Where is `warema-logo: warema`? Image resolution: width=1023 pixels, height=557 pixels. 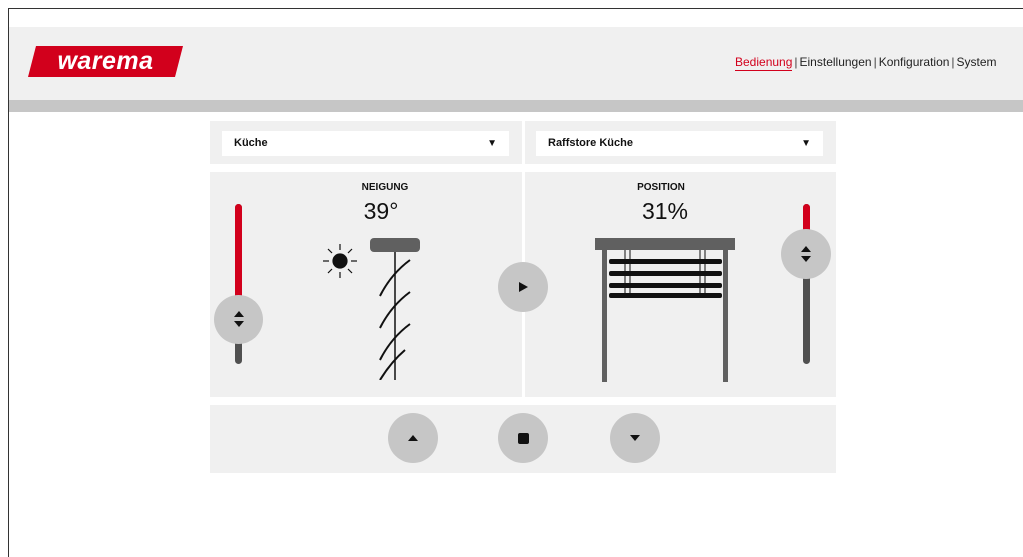
warema-logo: warema is located at coordinates (105, 61).